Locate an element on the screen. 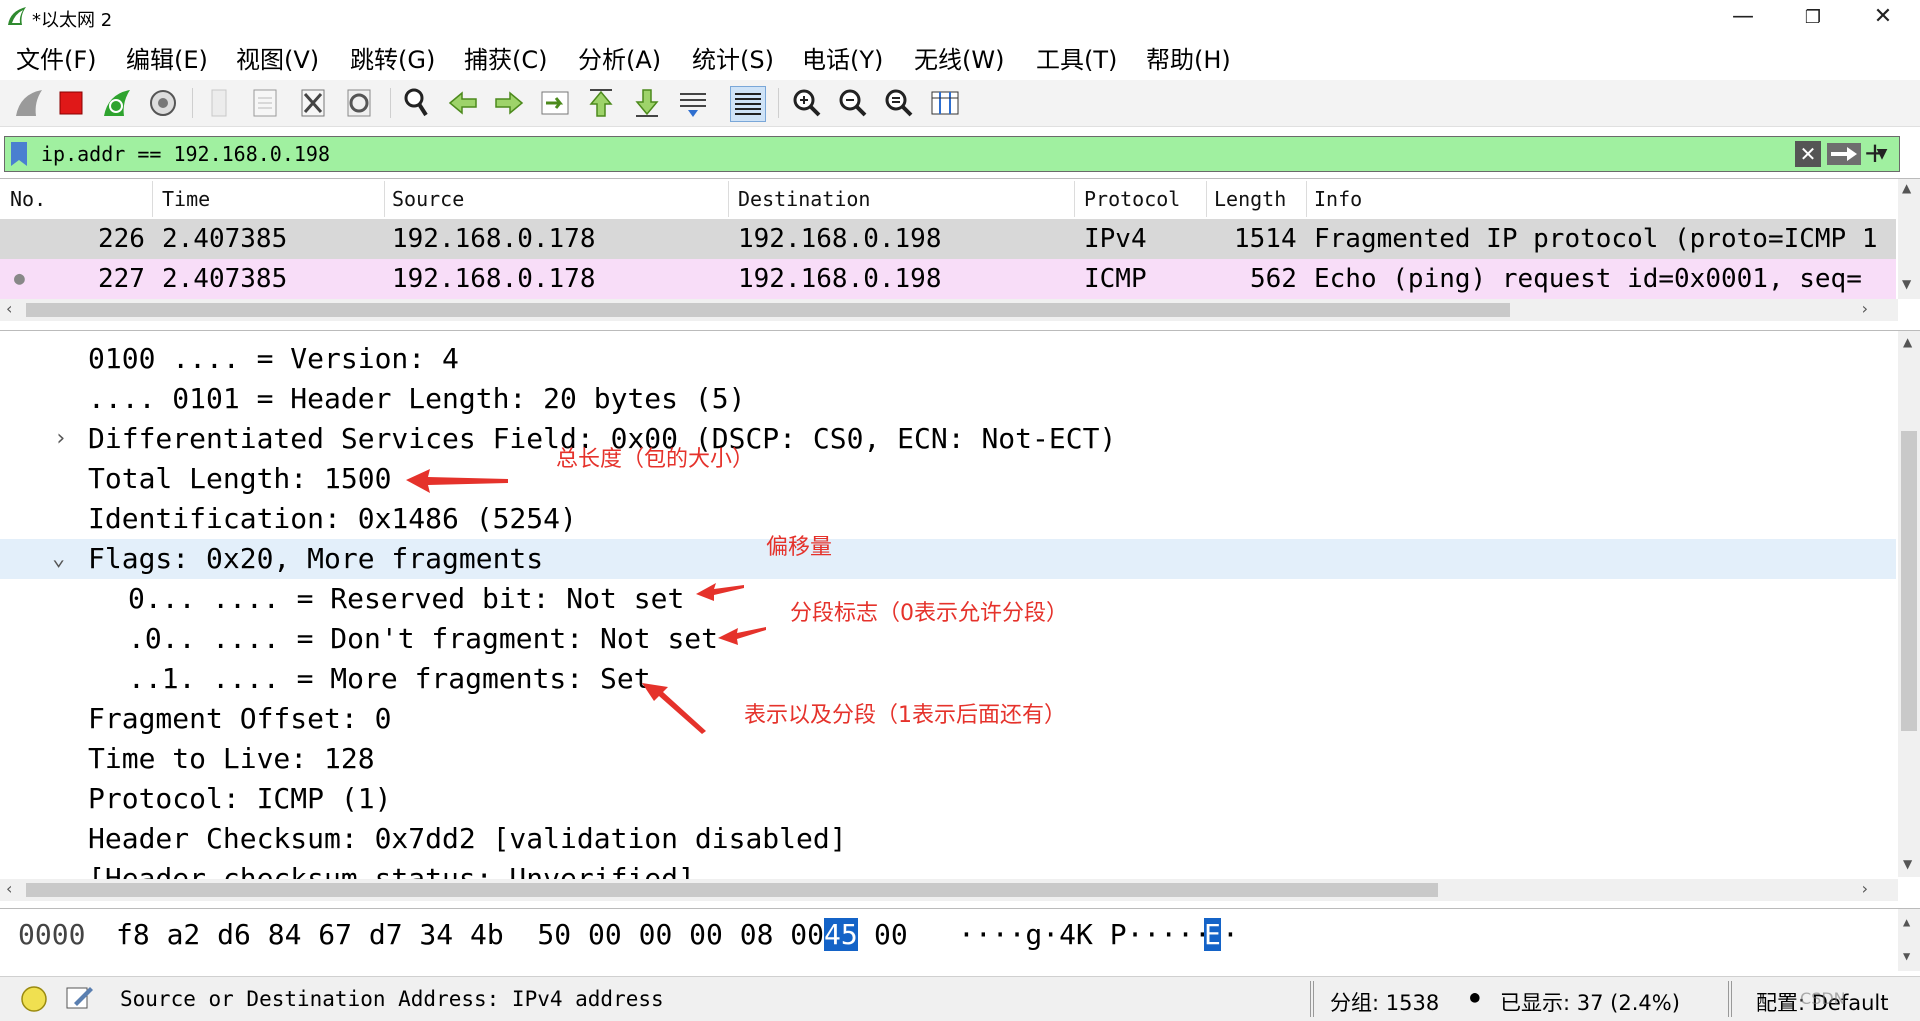 Image resolution: width=1920 pixels, height=1021 pixels. add-filter-button-icon: + is located at coordinates (1875, 153).